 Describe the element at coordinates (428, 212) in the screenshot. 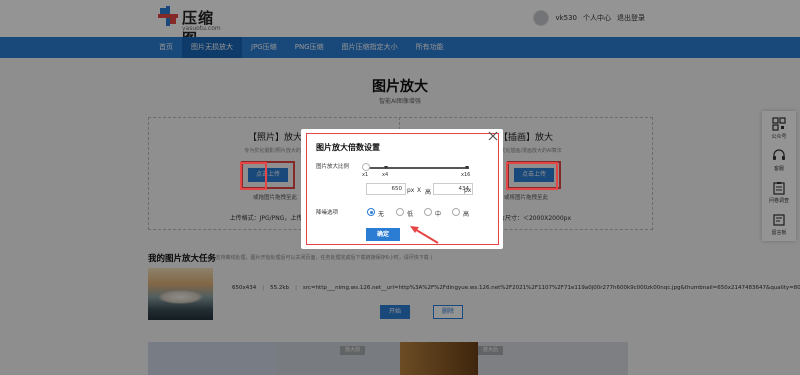

I see `noise-radio-medium` at that location.